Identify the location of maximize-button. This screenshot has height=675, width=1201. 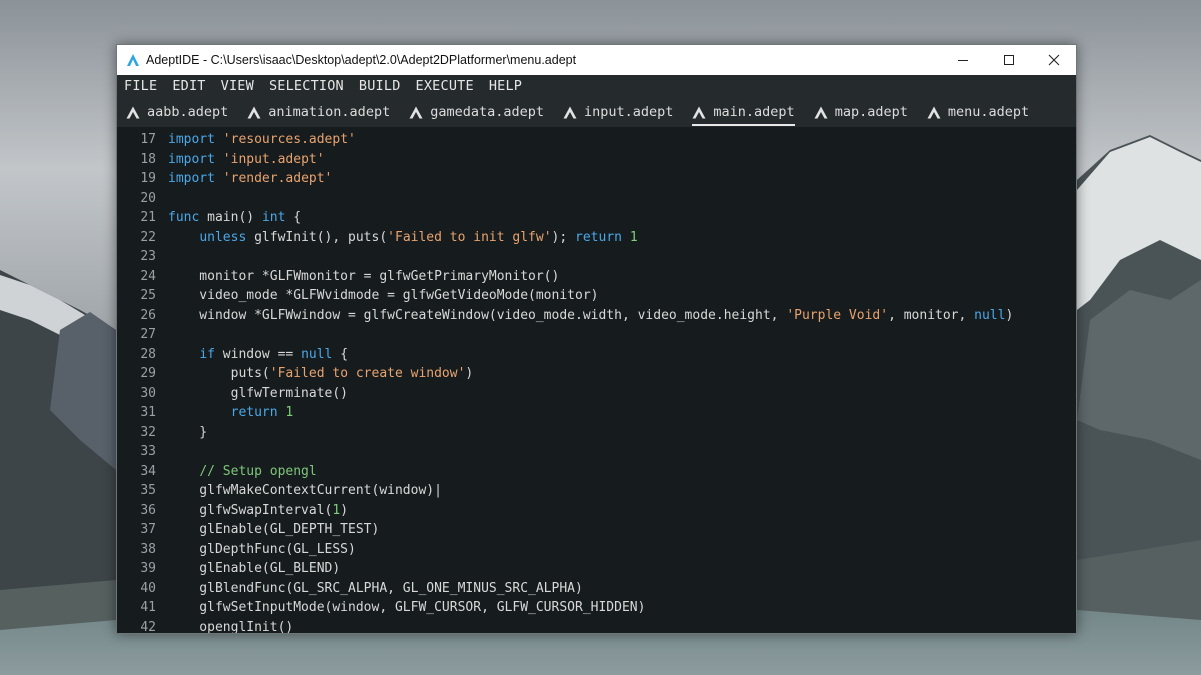
(1009, 60).